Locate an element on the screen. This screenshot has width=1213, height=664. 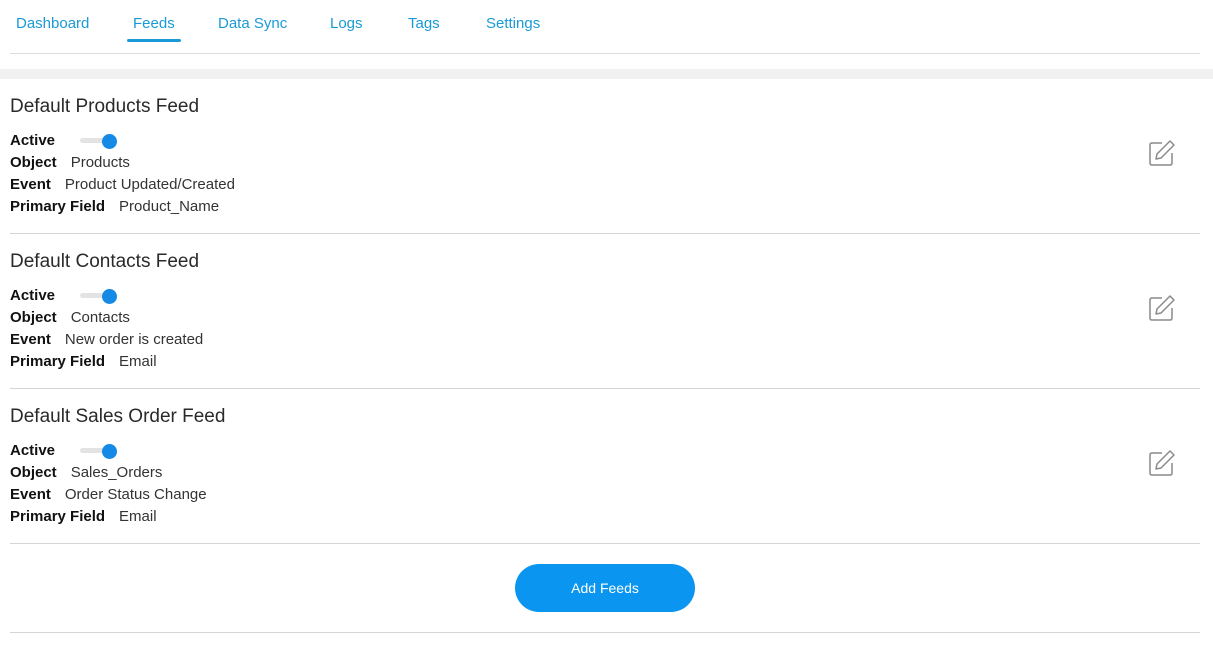
tab-settings: Settings is located at coordinates (513, 29).